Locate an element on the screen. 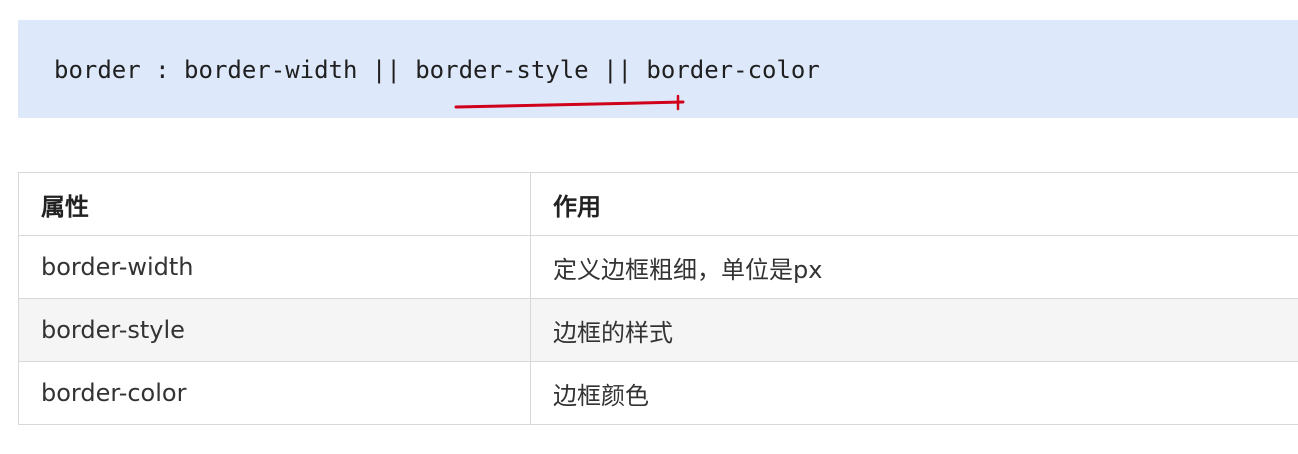  cell-property: border-color is located at coordinates (274, 393).